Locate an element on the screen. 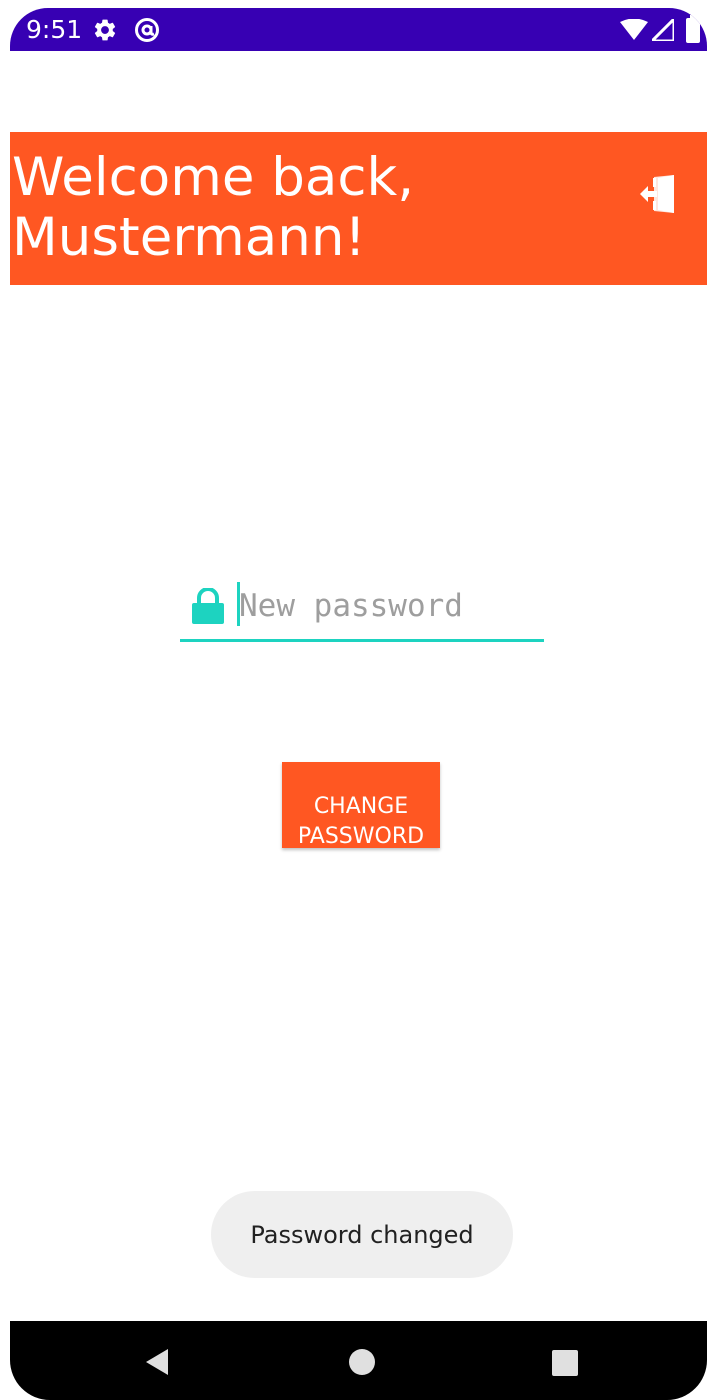  status-bar: 9:51 is located at coordinates (358, 29).